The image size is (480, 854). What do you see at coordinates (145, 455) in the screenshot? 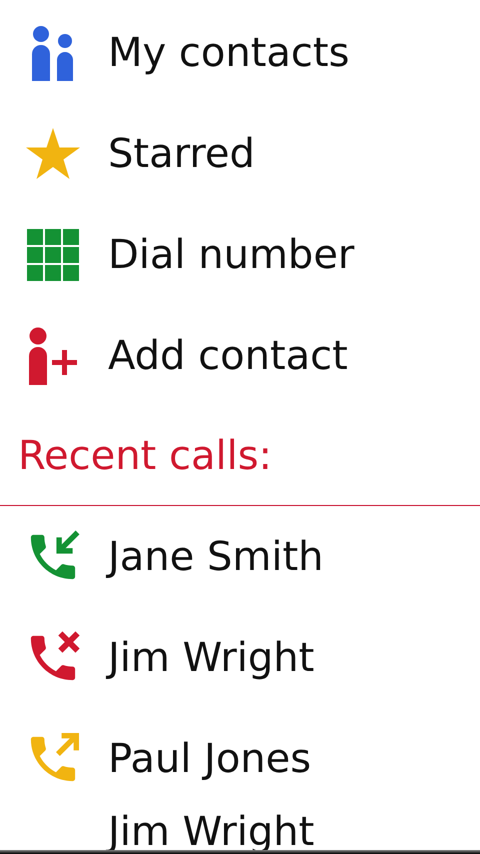
I see `section-heading: Recent calls:` at bounding box center [145, 455].